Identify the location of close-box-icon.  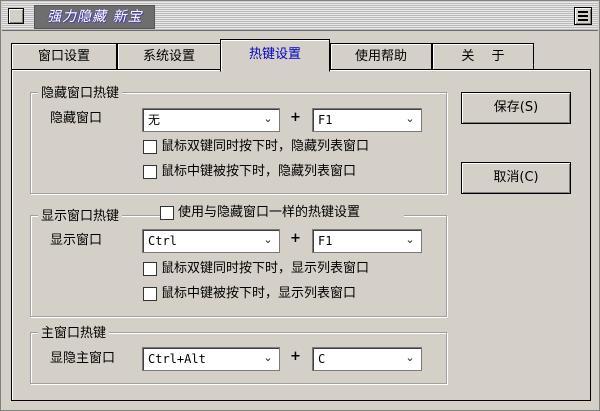
(16, 16).